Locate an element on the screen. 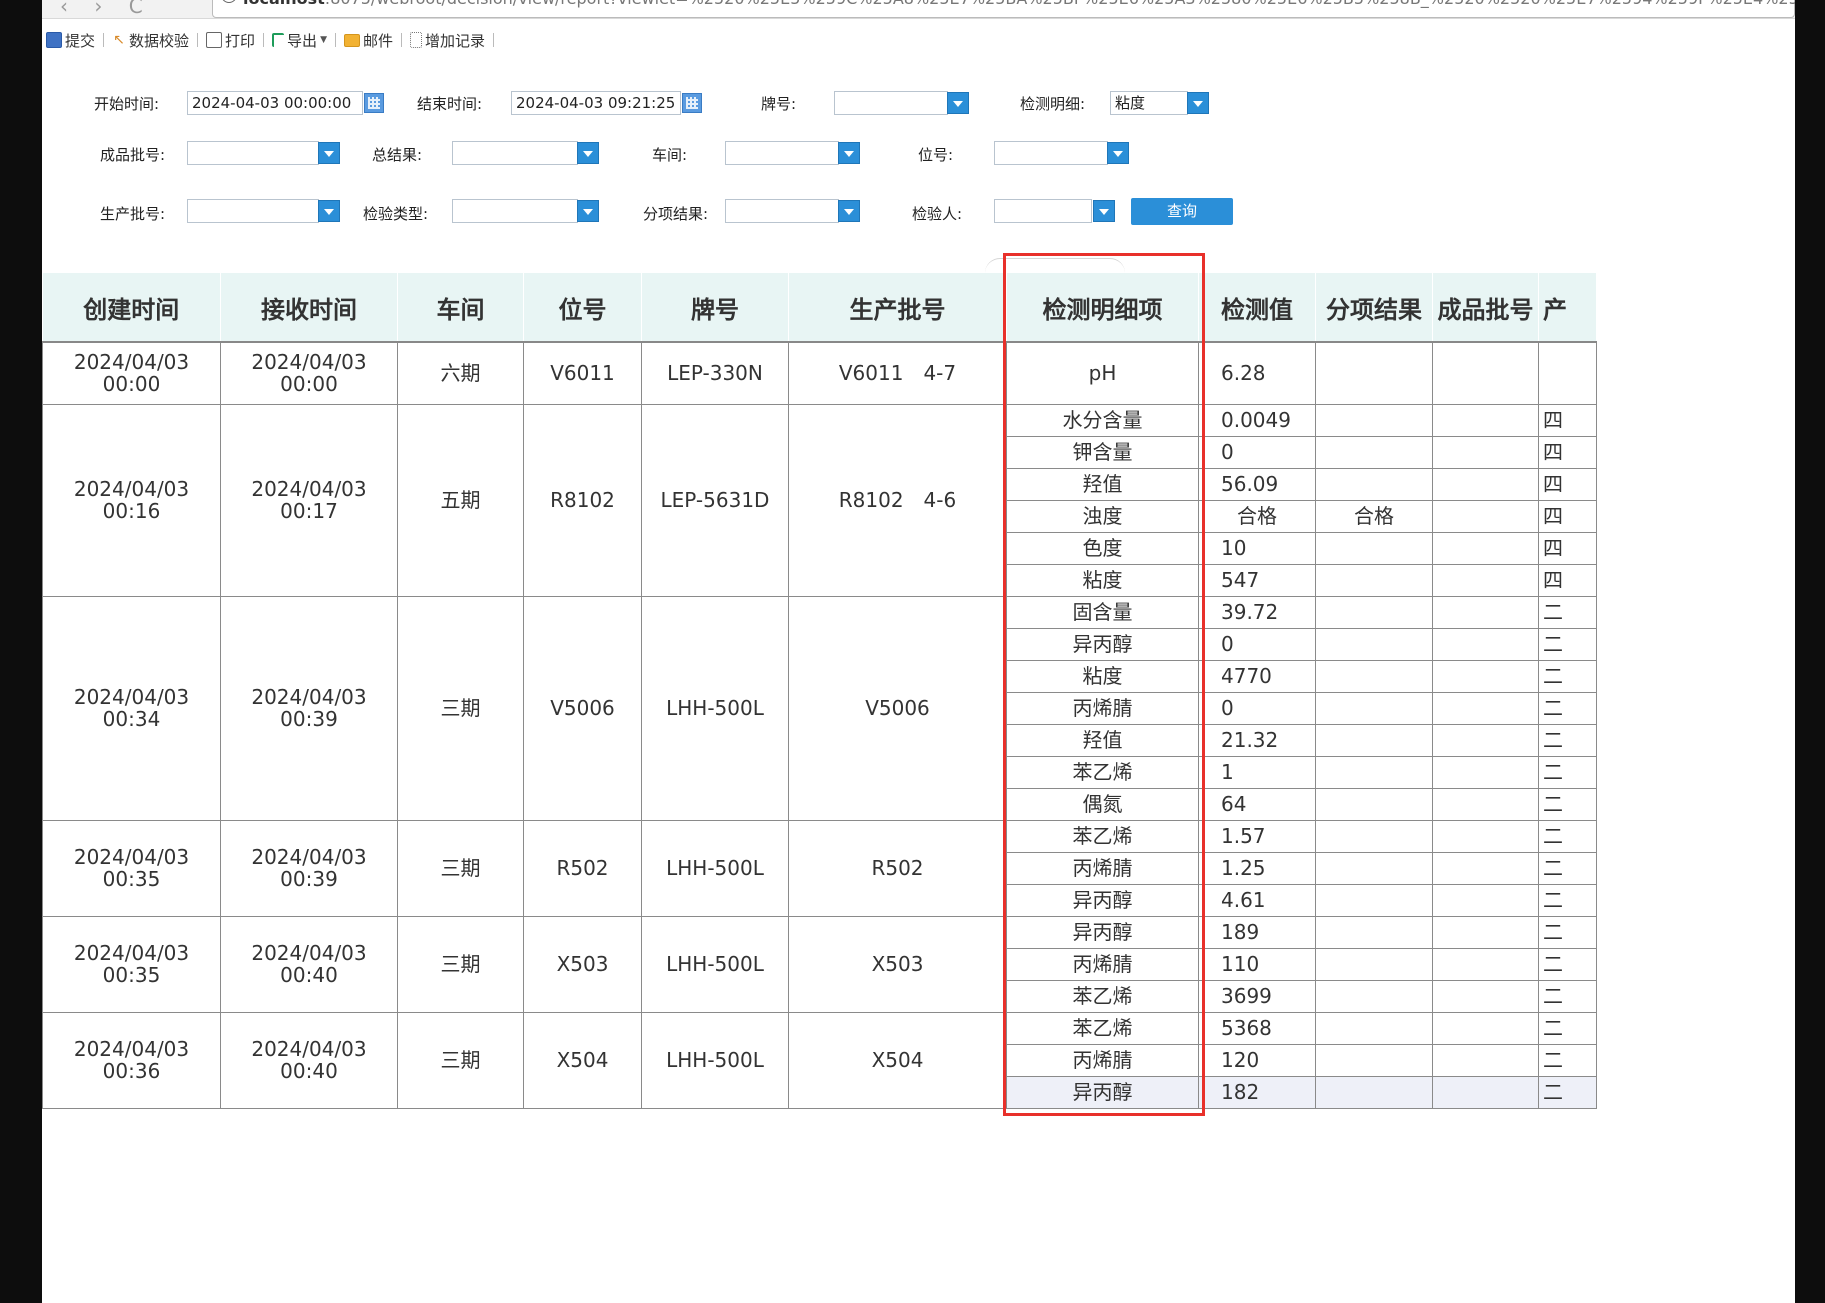  col-position: 位号 is located at coordinates (582, 308).